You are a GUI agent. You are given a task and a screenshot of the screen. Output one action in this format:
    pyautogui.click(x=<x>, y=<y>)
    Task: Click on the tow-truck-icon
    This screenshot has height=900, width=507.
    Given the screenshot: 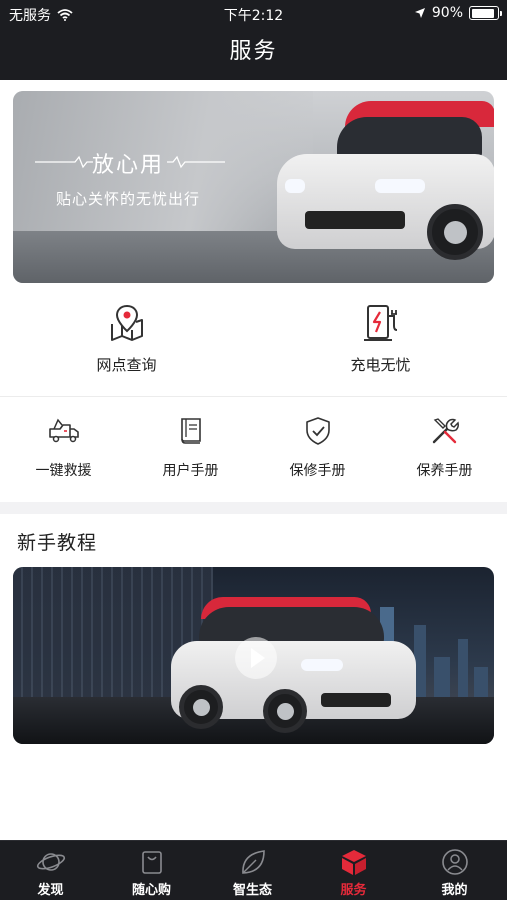 What is the action you would take?
    pyautogui.click(x=64, y=430)
    